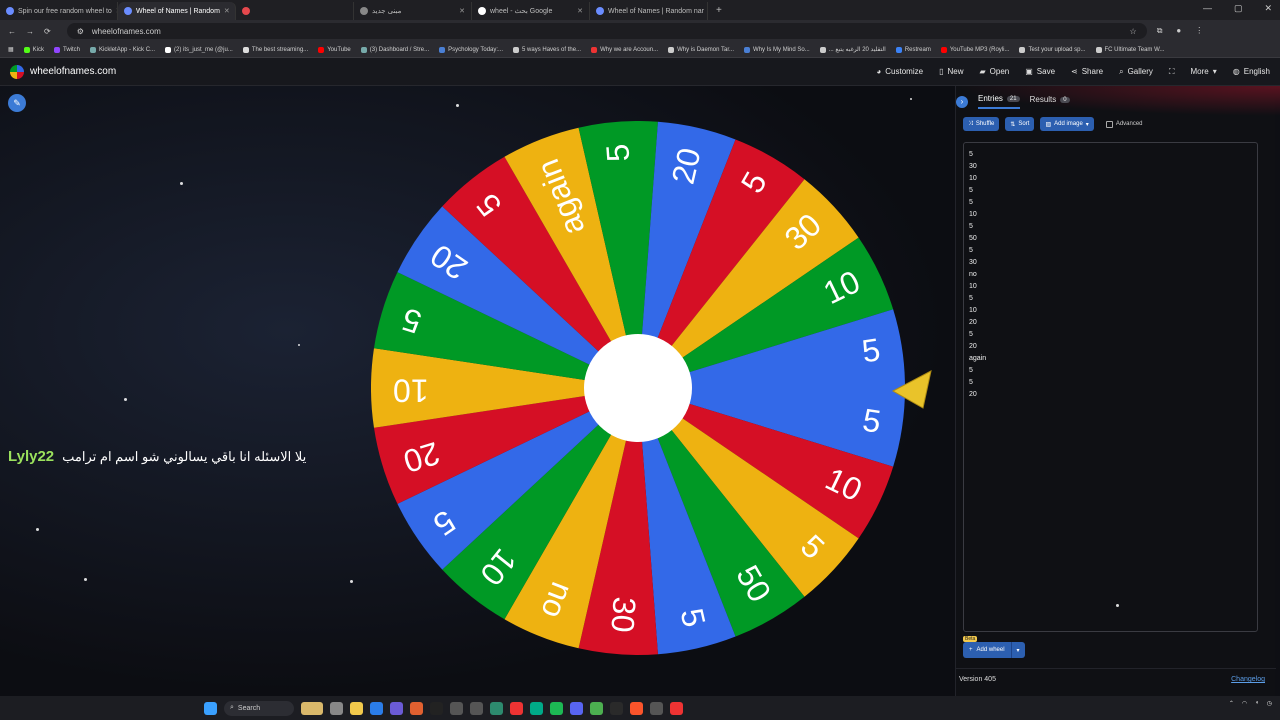 This screenshot has width=1280, height=720. What do you see at coordinates (259, 708) in the screenshot?
I see `taskbar-search: ⌕ Search` at bounding box center [259, 708].